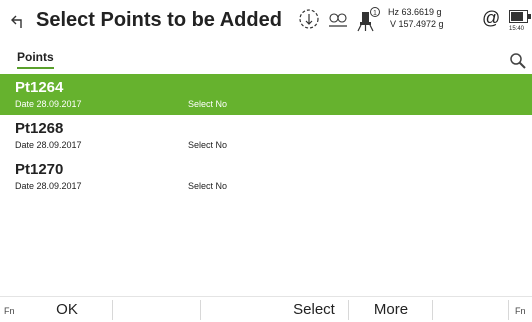  I want to click on list-item: Pt1270 Date 28.09.2017 Select No, so click(266, 176).